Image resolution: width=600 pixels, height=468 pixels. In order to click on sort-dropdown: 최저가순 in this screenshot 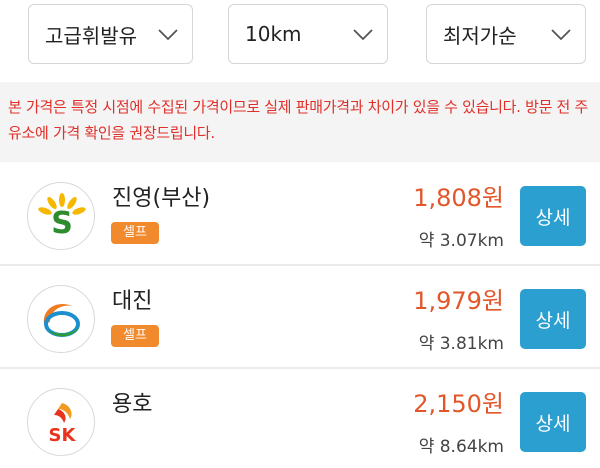, I will do `click(506, 34)`.